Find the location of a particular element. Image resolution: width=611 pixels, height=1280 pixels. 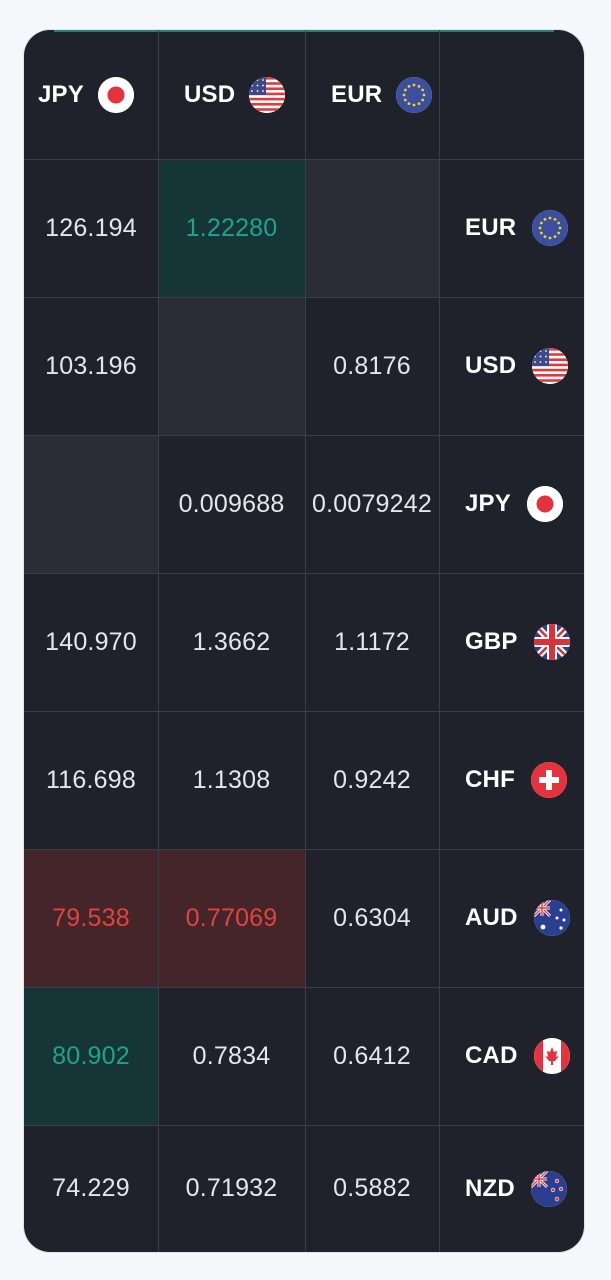

row-header-label: JPY is located at coordinates (488, 503).